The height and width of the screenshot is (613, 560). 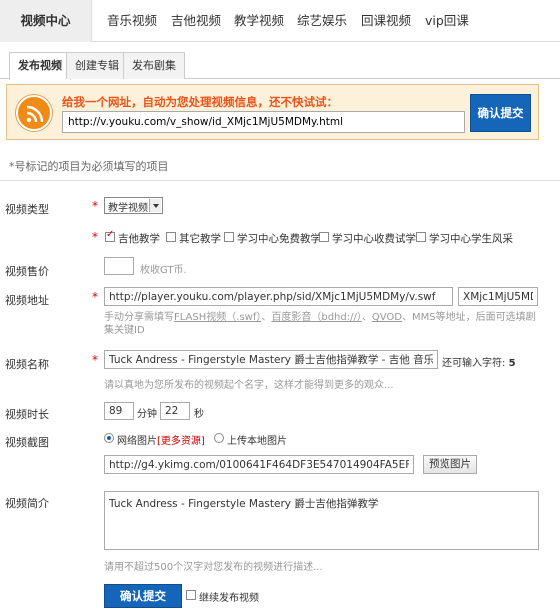 What do you see at coordinates (119, 266) in the screenshot?
I see `price-input` at bounding box center [119, 266].